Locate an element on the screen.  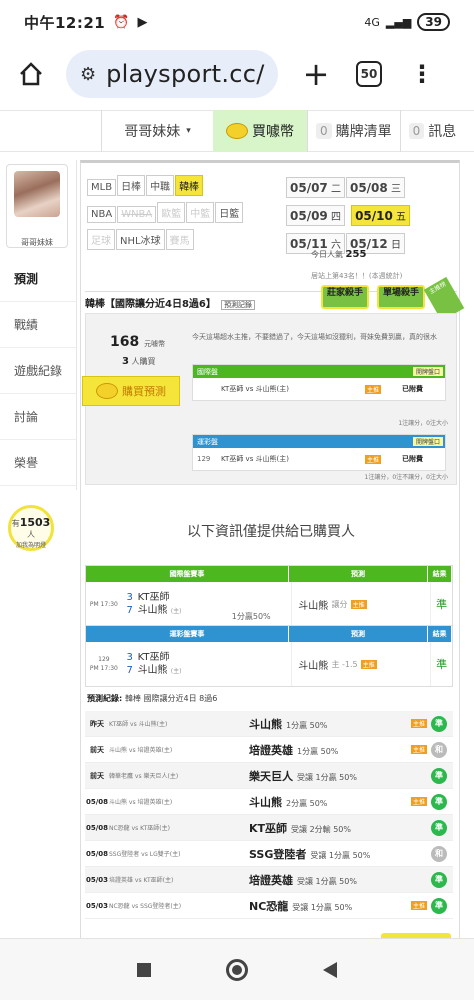
history-pick-team: 樂天巨人 is located at coordinates (271, 776).